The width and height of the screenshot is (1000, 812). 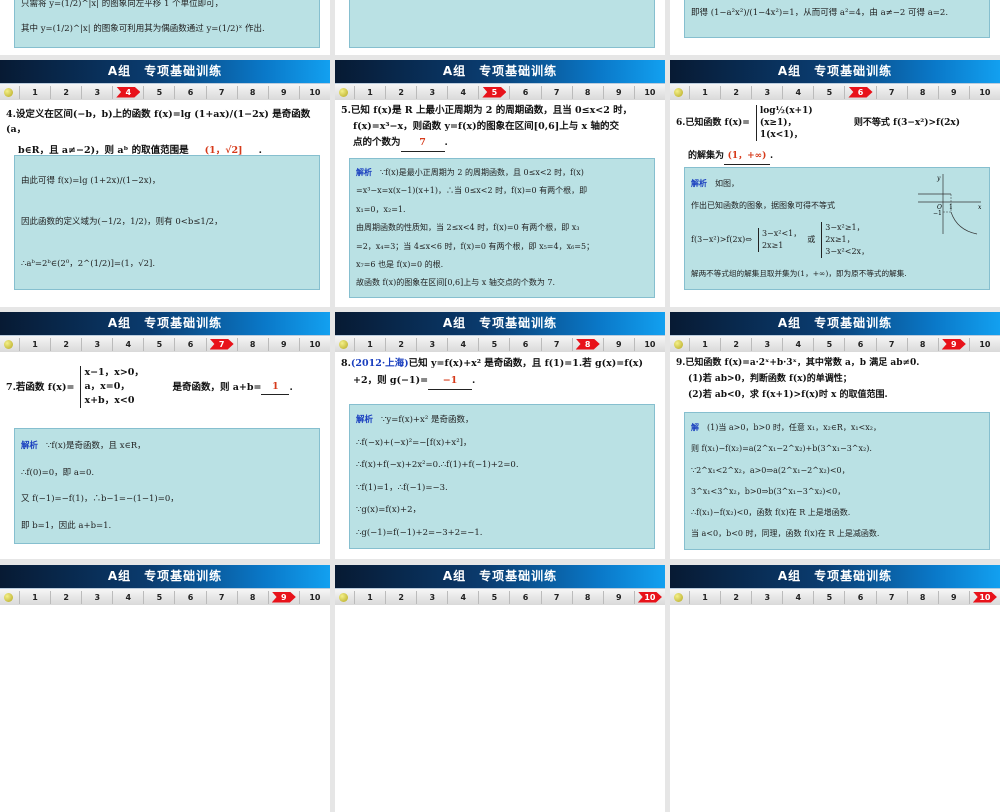 What do you see at coordinates (500, 688) in the screenshot?
I see `slide-question-10-thumb: A组 专项基础训练 1 2 3 4 5 6 7 8 9 10` at bounding box center [500, 688].